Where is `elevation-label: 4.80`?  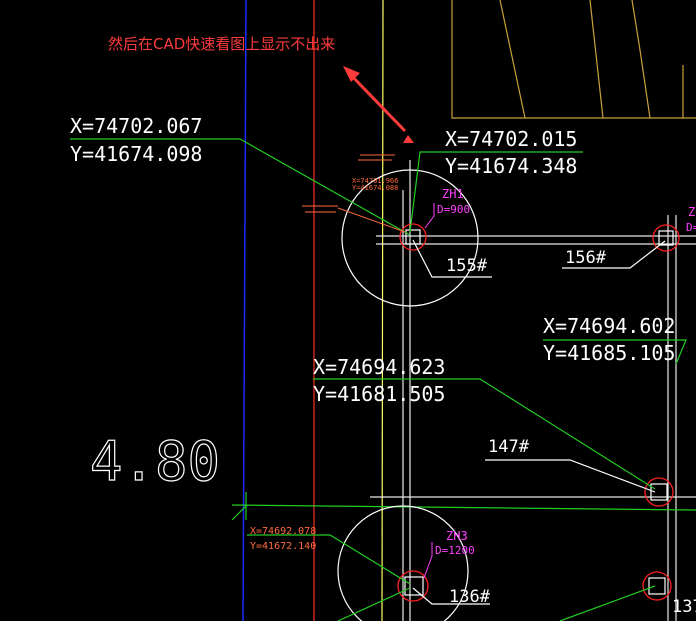 elevation-label: 4.80 is located at coordinates (155, 461).